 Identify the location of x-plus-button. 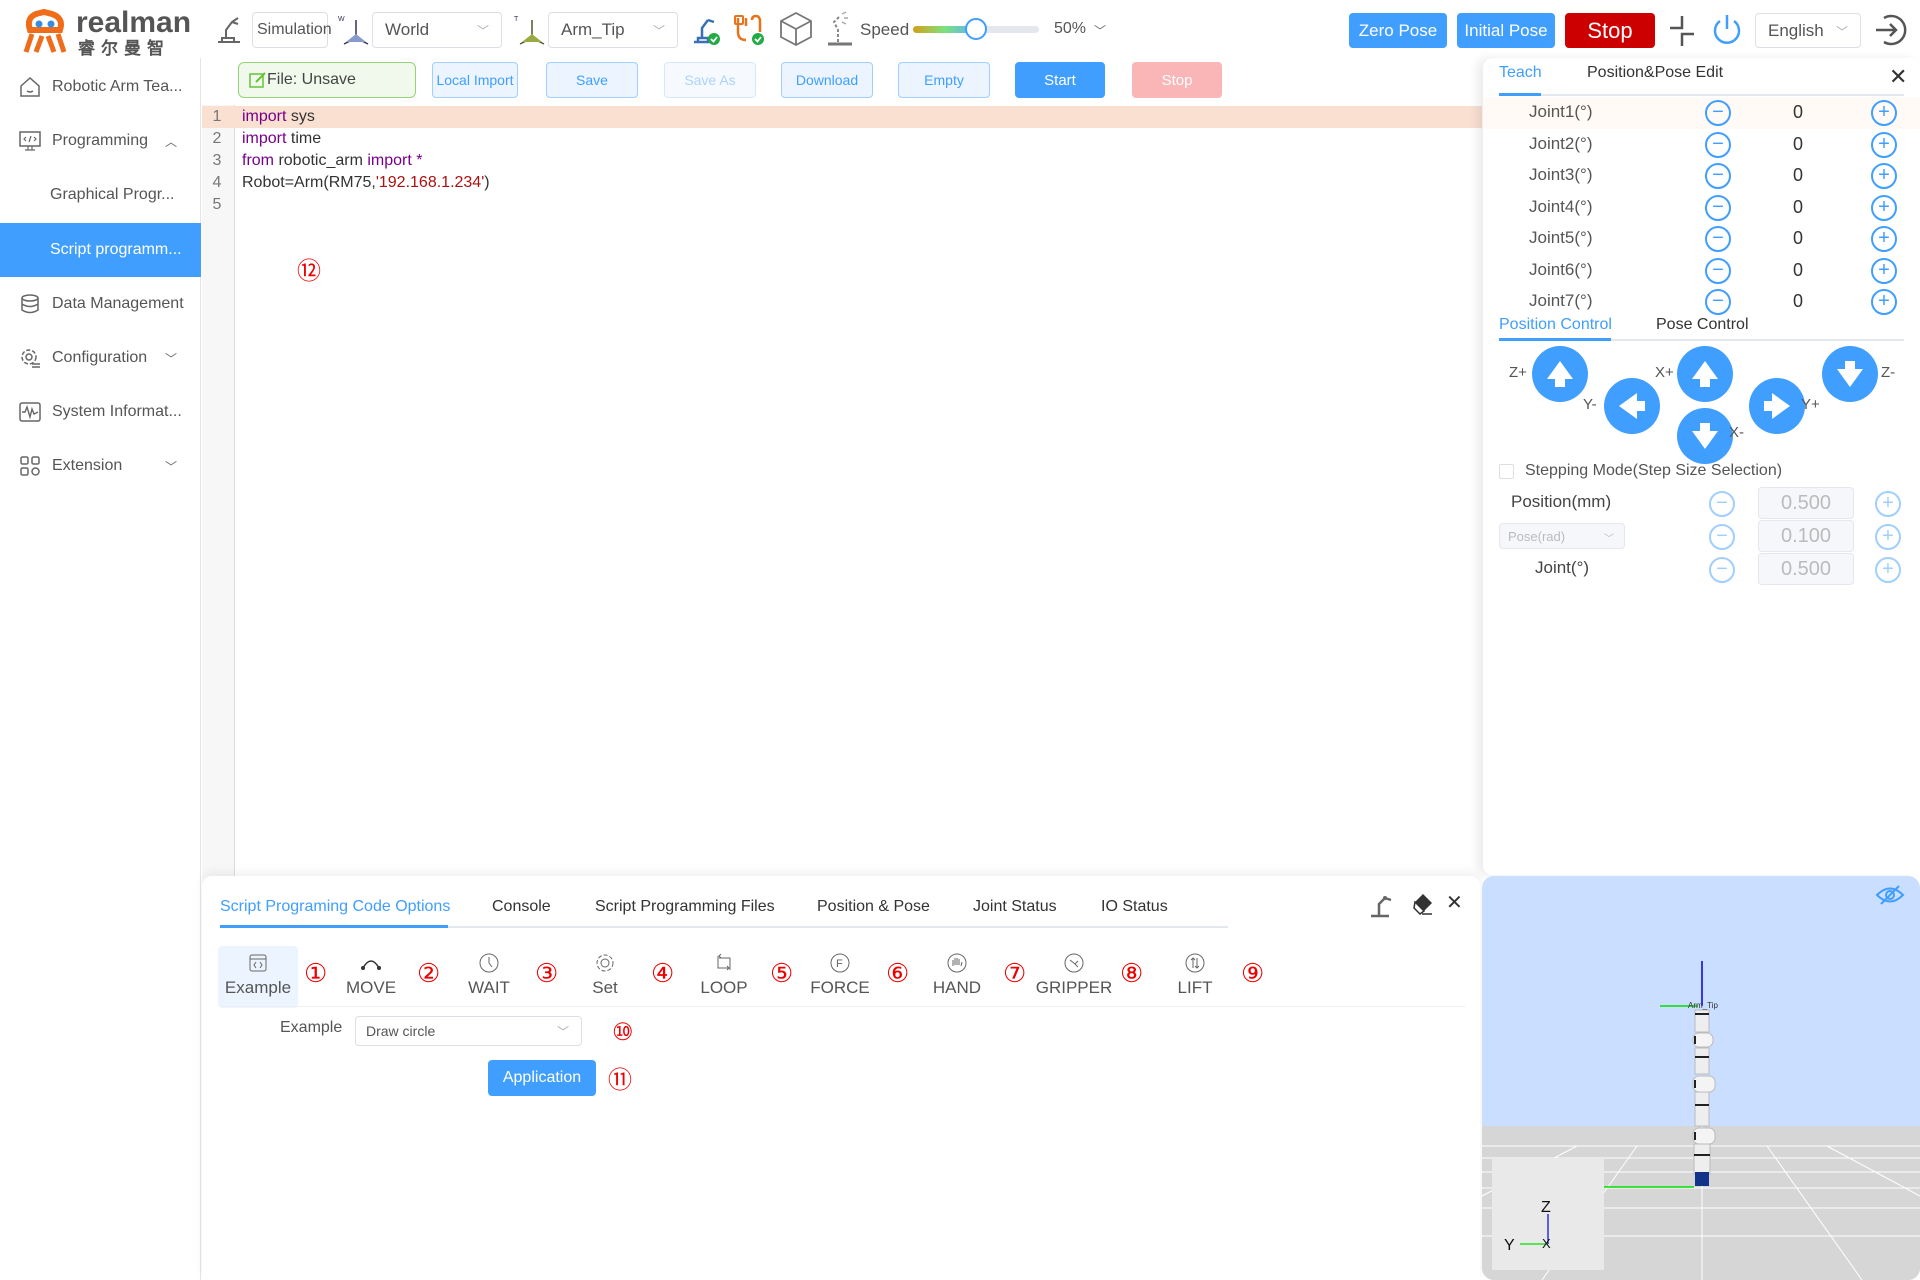
(1705, 374).